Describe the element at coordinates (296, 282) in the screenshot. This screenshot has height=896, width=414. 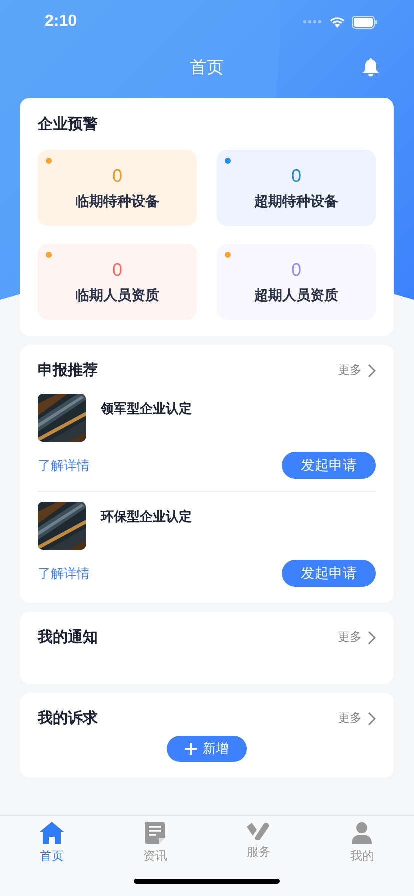
I see `alert-tile: 0 超期人员资质` at that location.